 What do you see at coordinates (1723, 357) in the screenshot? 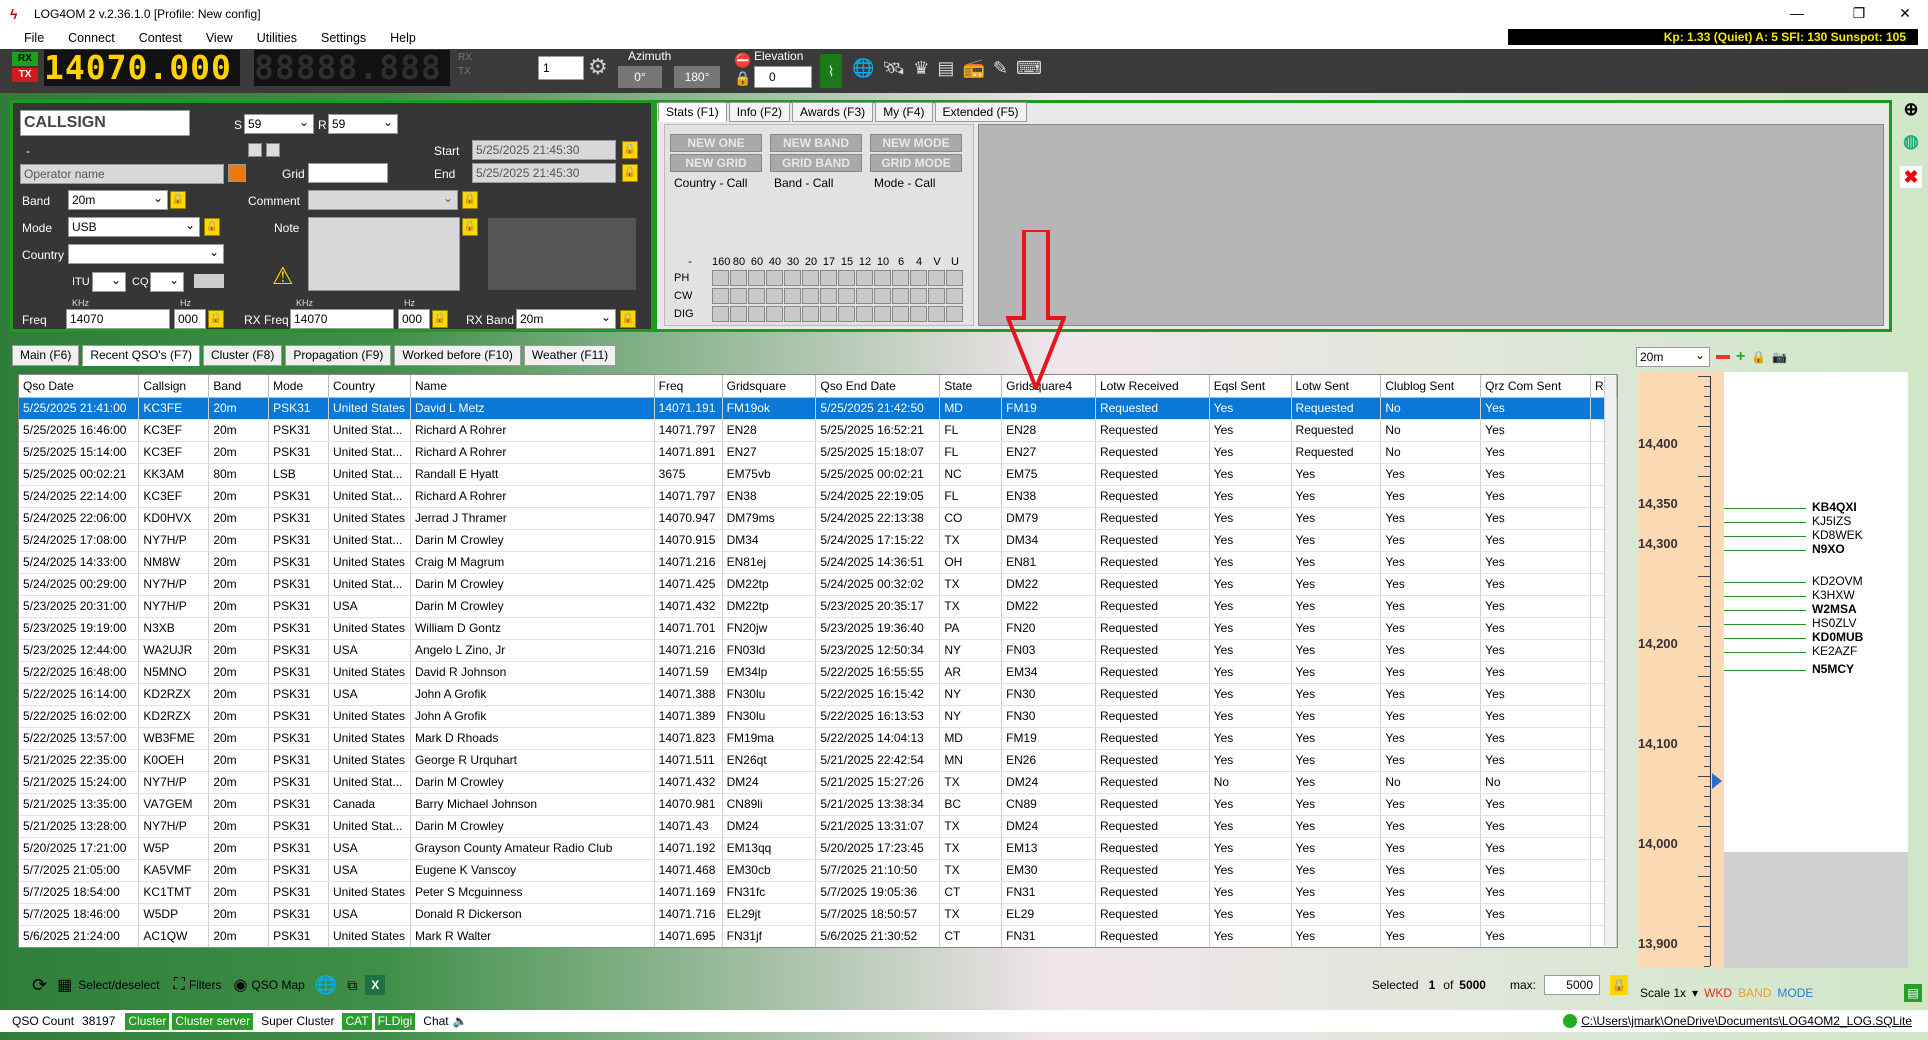
I see `zoom-out-icon` at bounding box center [1723, 357].